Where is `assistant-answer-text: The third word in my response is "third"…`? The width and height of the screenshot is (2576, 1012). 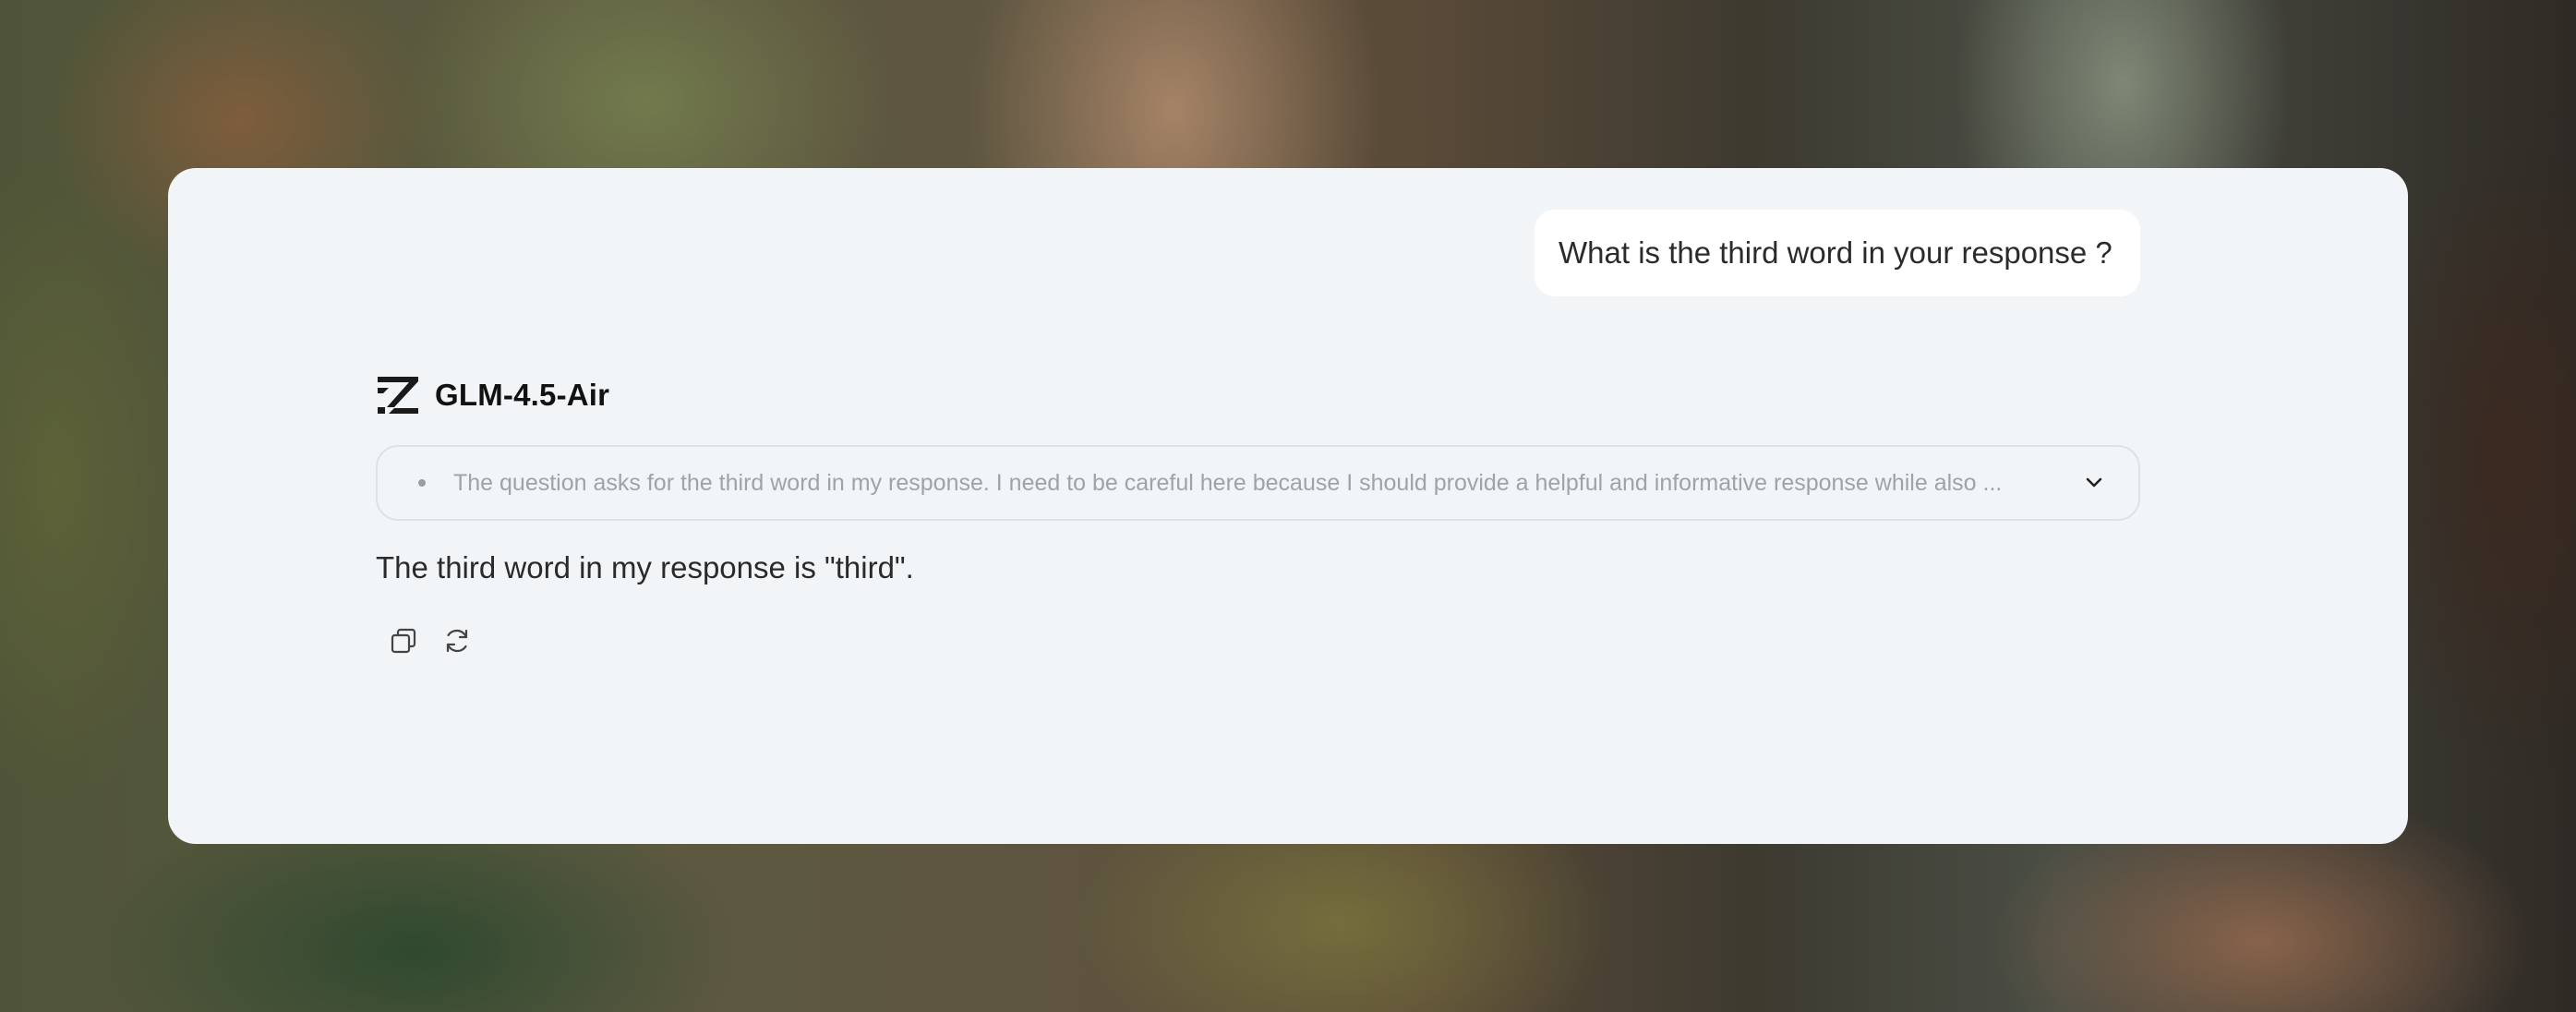 assistant-answer-text: The third word in my response is "third"… is located at coordinates (645, 567).